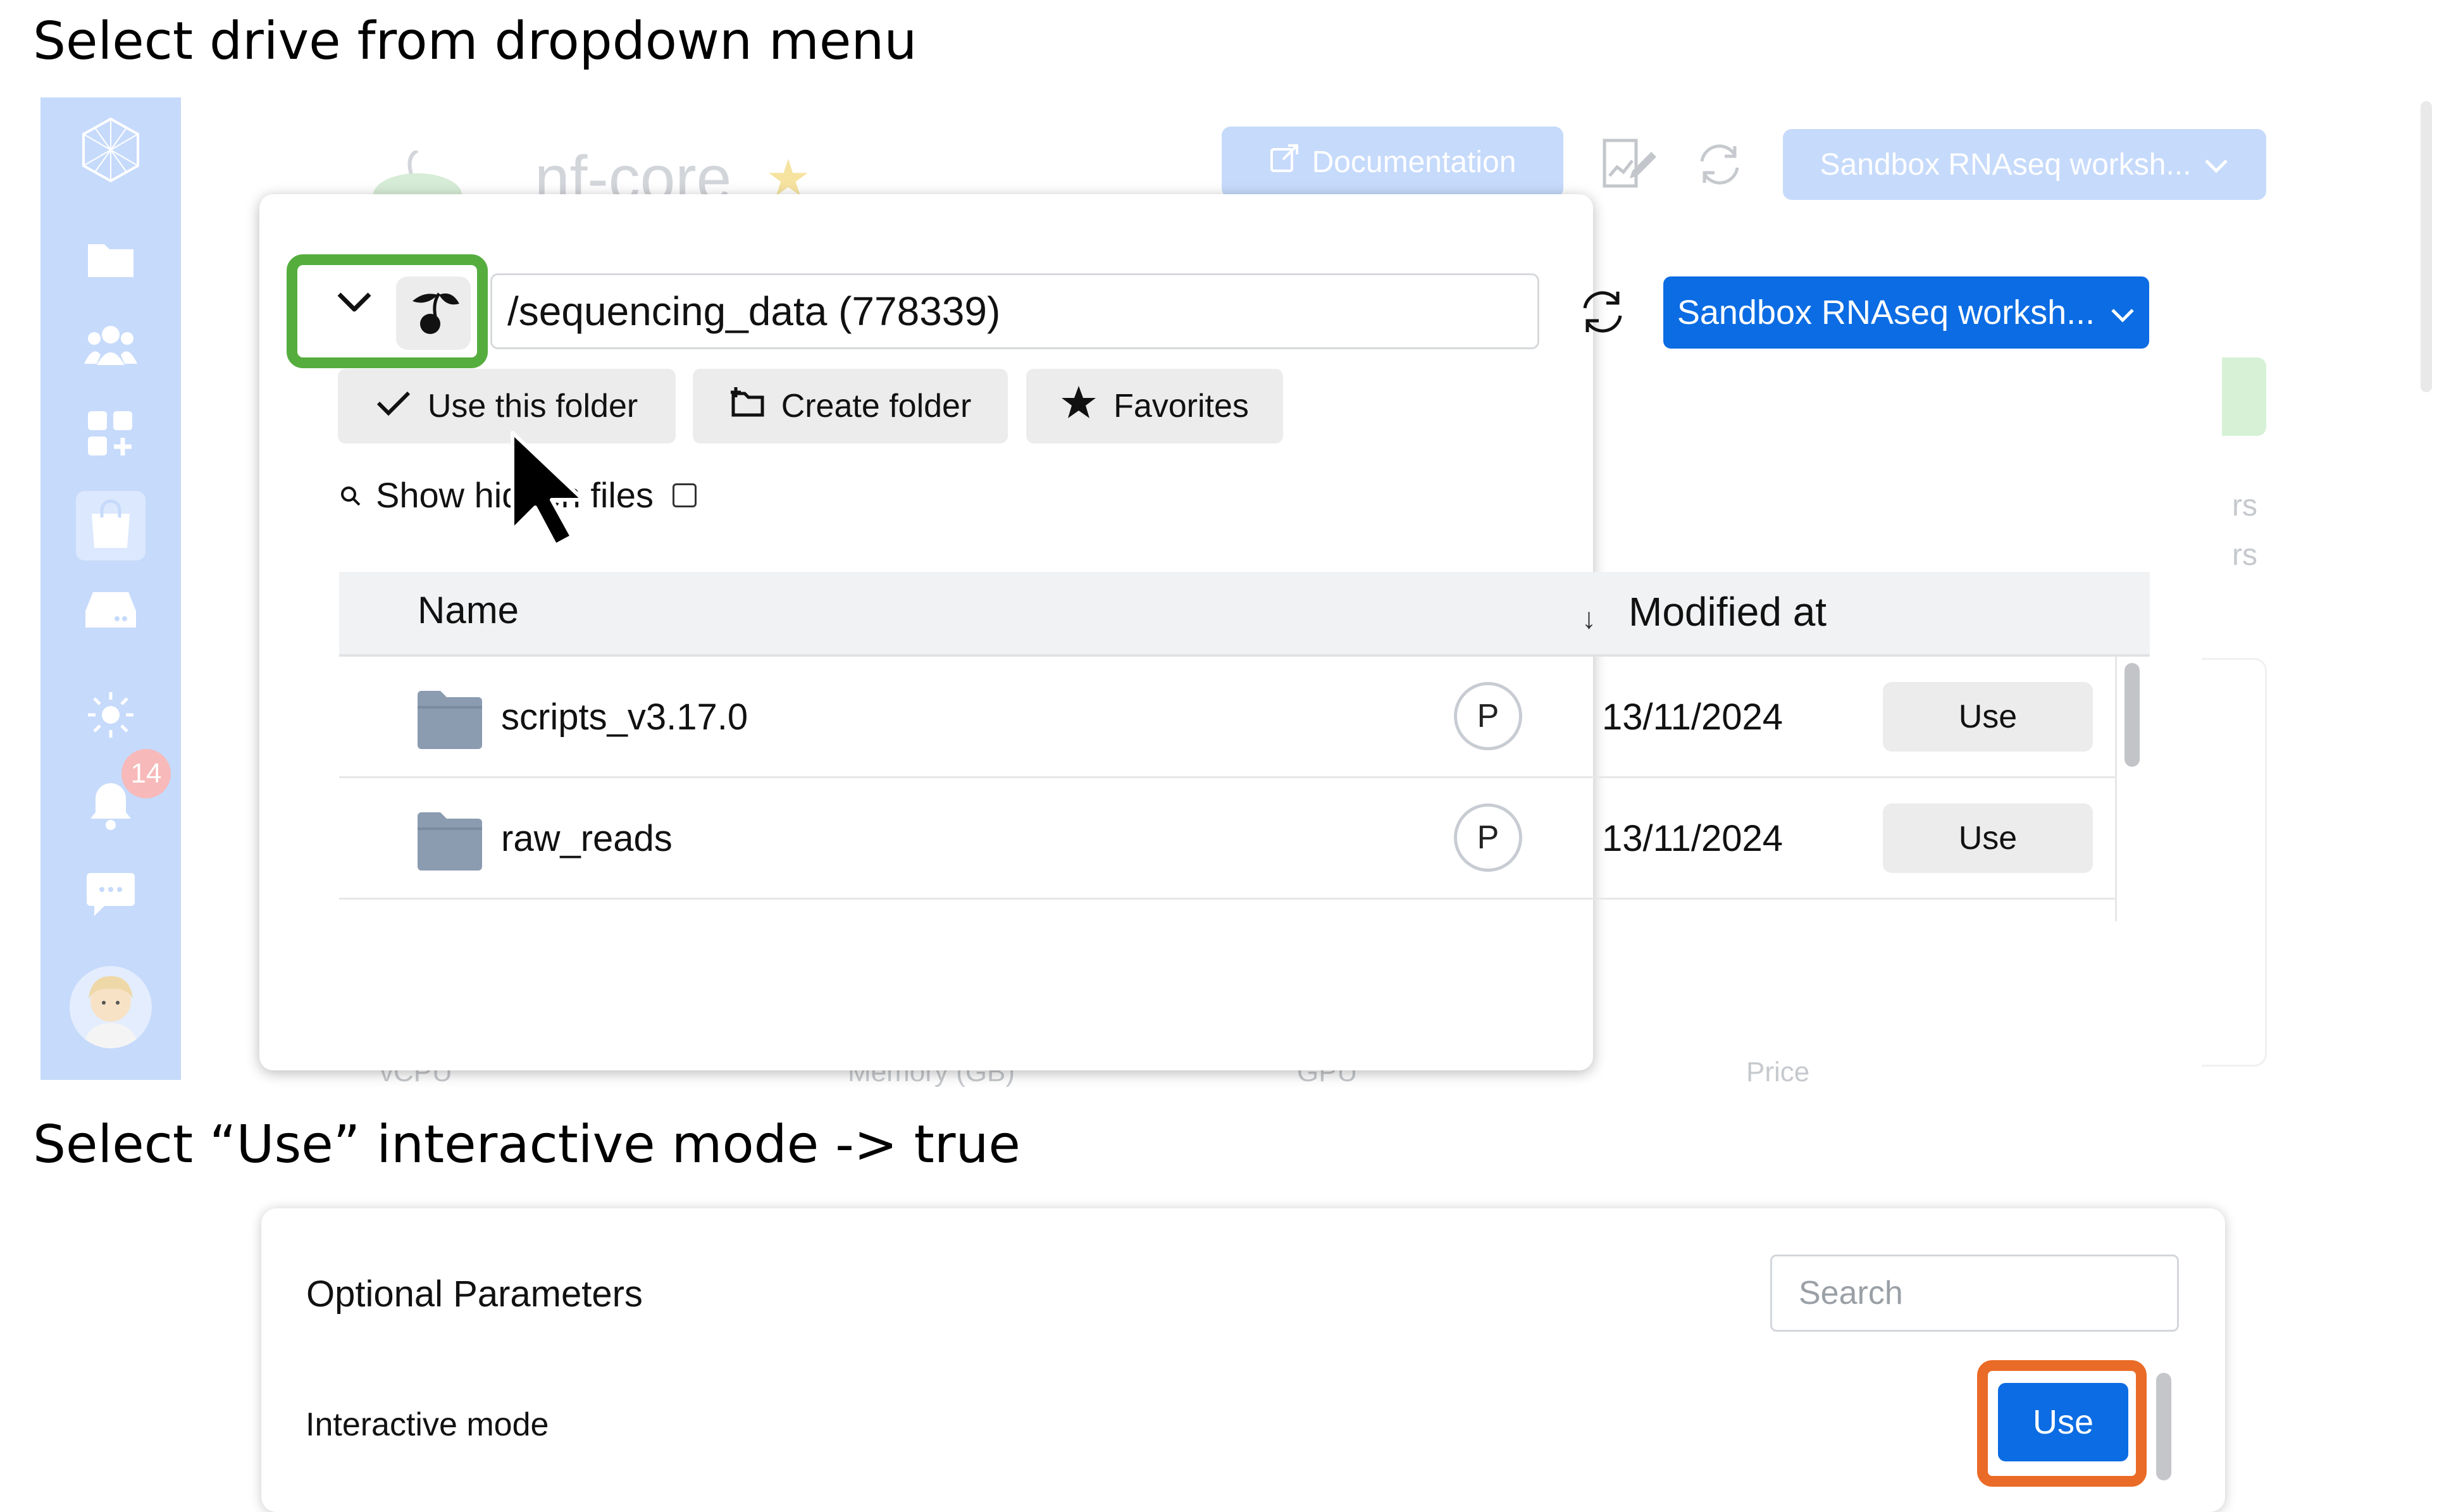  What do you see at coordinates (1284, 162) in the screenshot?
I see `external-link-icon` at bounding box center [1284, 162].